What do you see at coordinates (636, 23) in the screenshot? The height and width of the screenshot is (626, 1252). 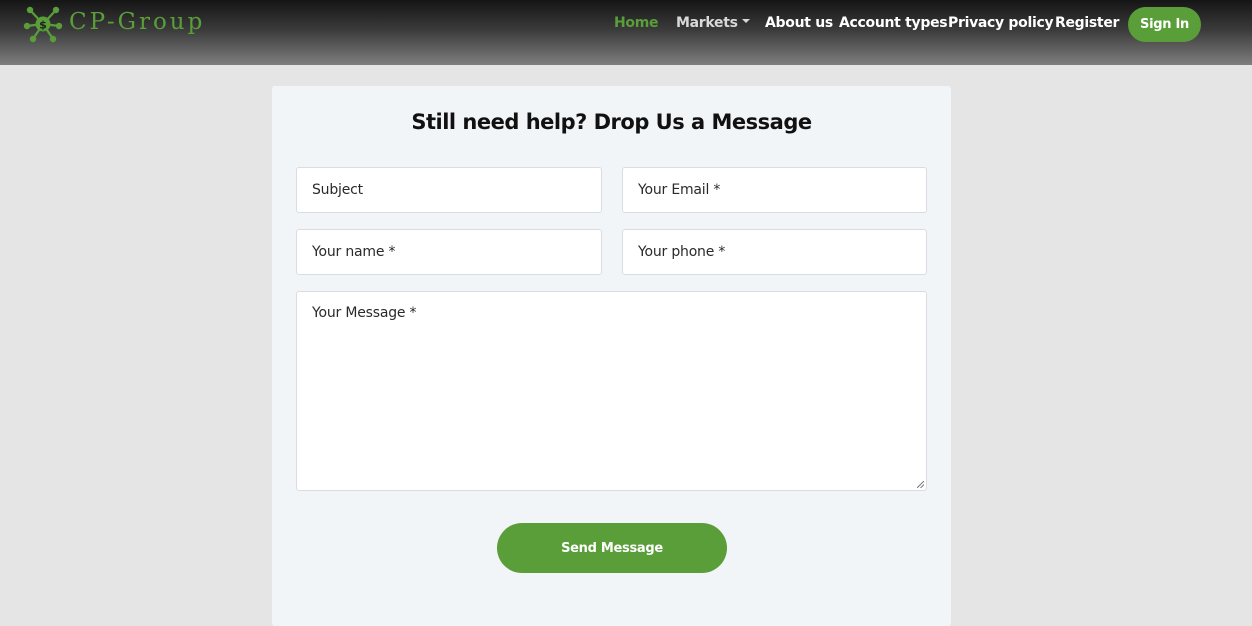 I see `nav-home: Home` at bounding box center [636, 23].